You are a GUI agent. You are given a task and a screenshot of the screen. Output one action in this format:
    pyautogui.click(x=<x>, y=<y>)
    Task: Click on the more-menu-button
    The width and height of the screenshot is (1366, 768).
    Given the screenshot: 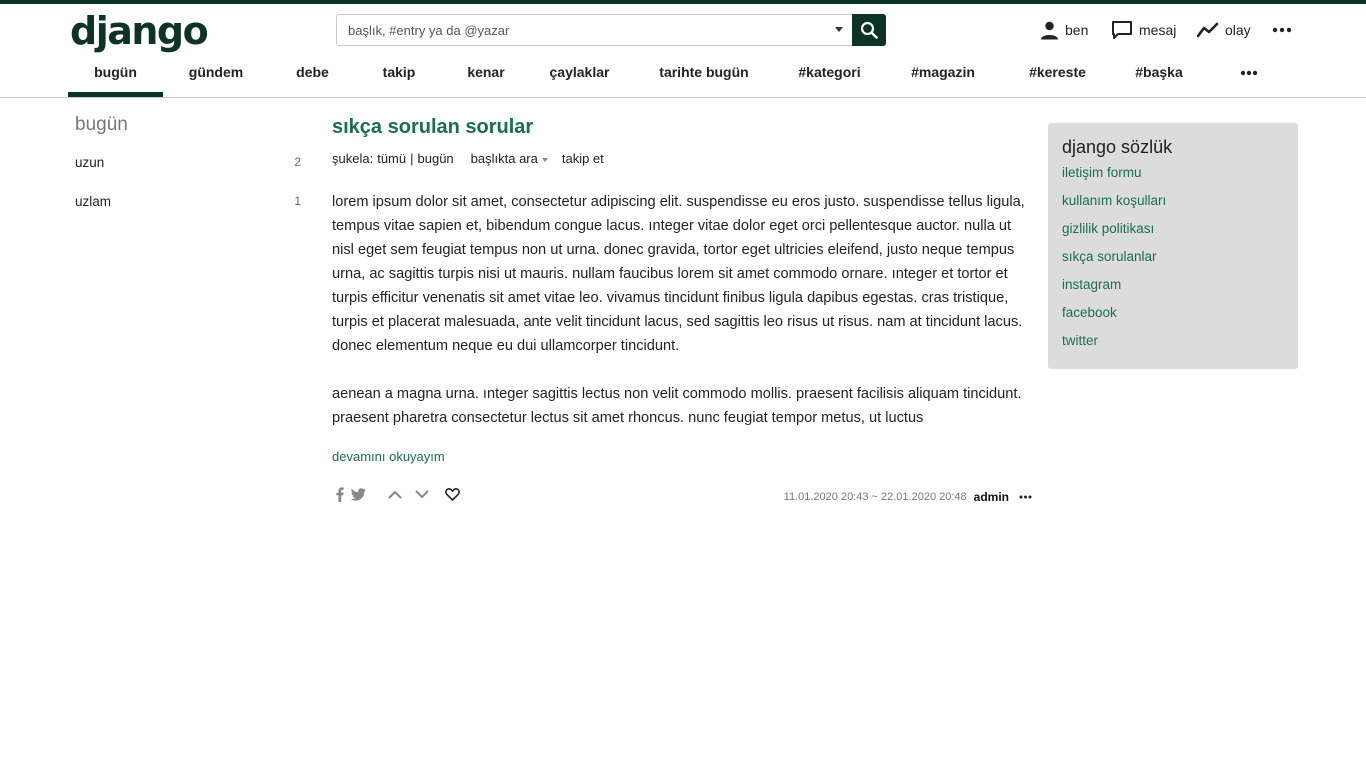 What is the action you would take?
    pyautogui.click(x=1282, y=30)
    